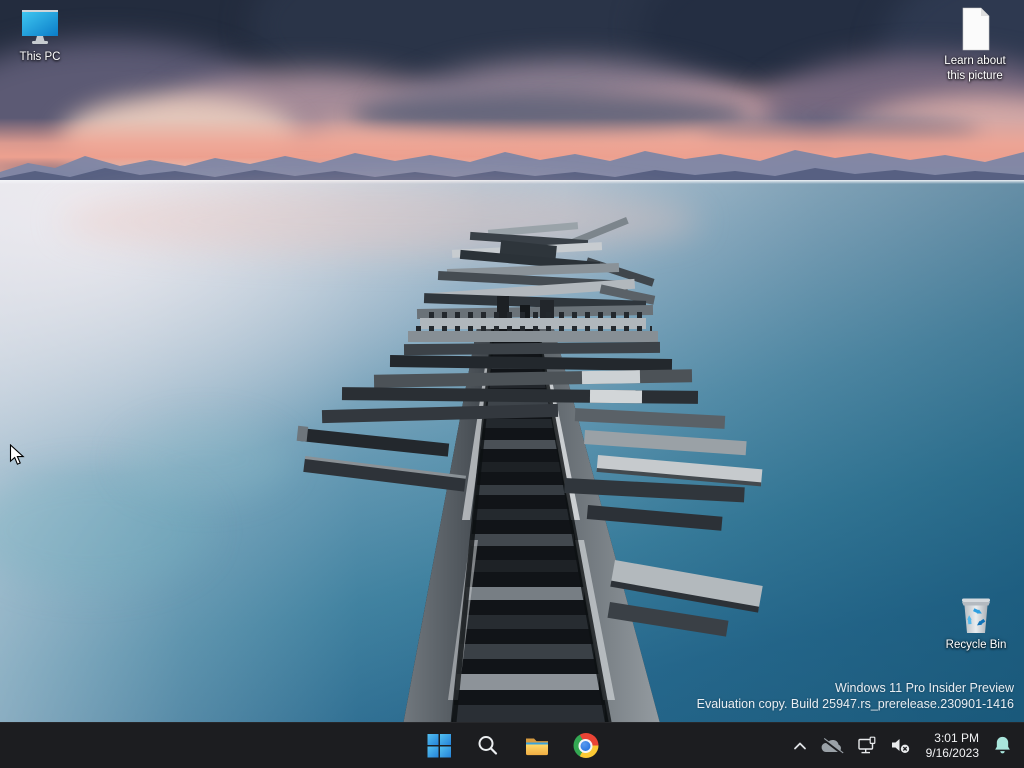 Image resolution: width=1024 pixels, height=768 pixels. What do you see at coordinates (536, 268) in the screenshot?
I see `pier-plank-jumble` at bounding box center [536, 268].